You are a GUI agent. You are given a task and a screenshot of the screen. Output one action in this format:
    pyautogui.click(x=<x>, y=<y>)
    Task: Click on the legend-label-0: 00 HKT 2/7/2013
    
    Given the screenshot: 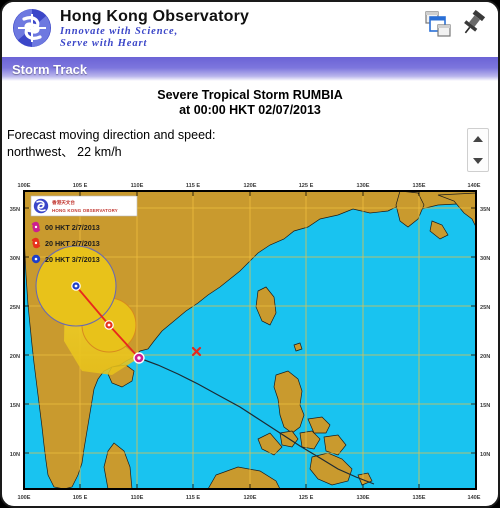 What is the action you would take?
    pyautogui.click(x=72, y=227)
    